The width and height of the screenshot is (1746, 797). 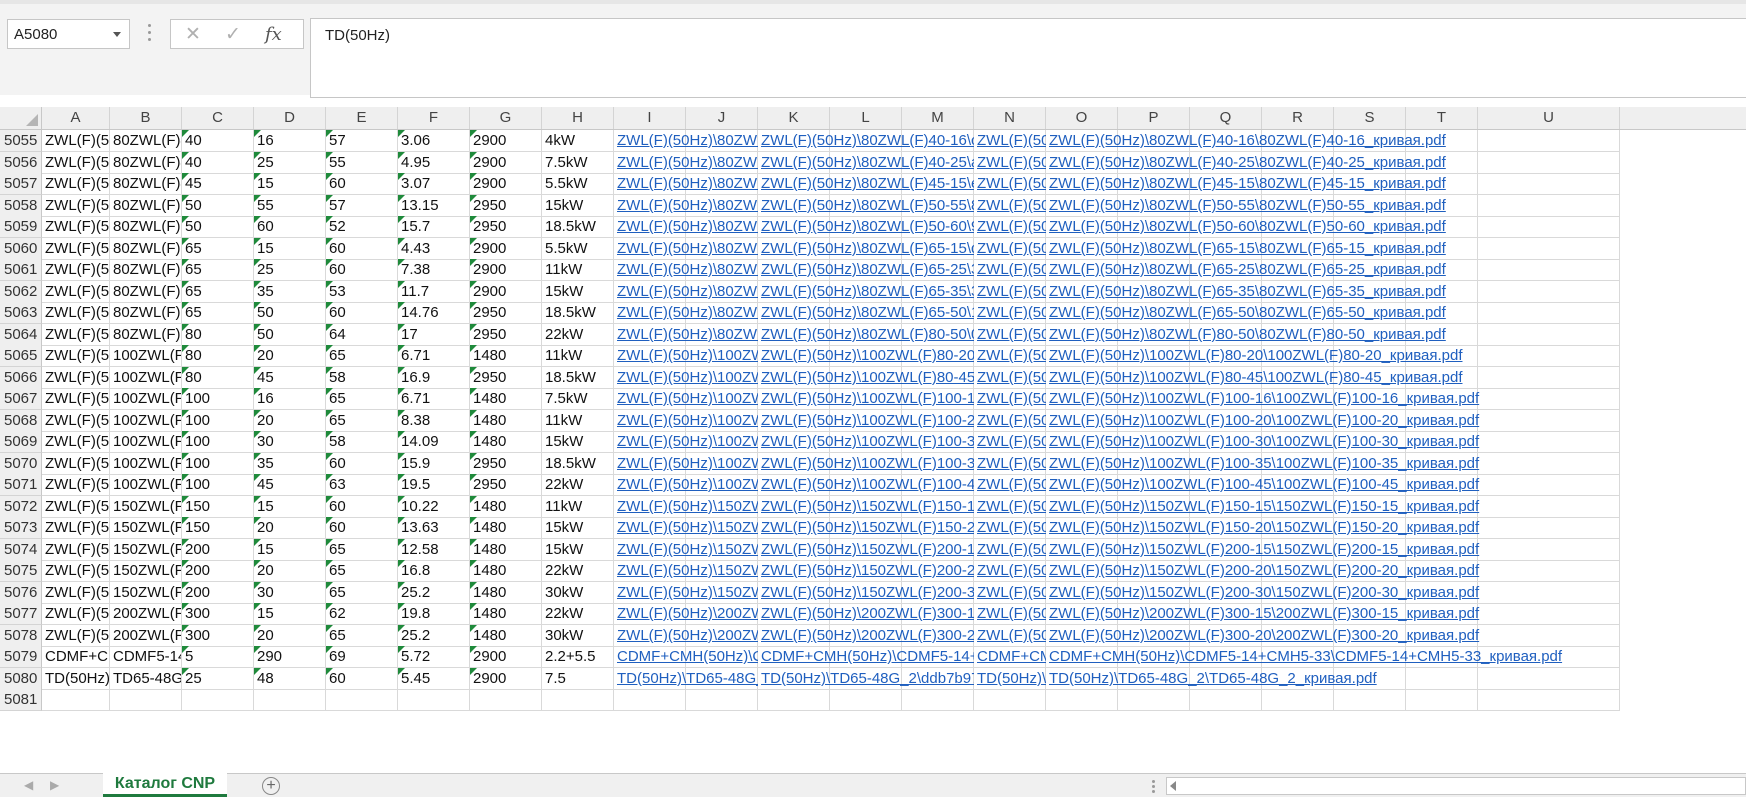 I want to click on add-sheet-icon: +, so click(x=271, y=786).